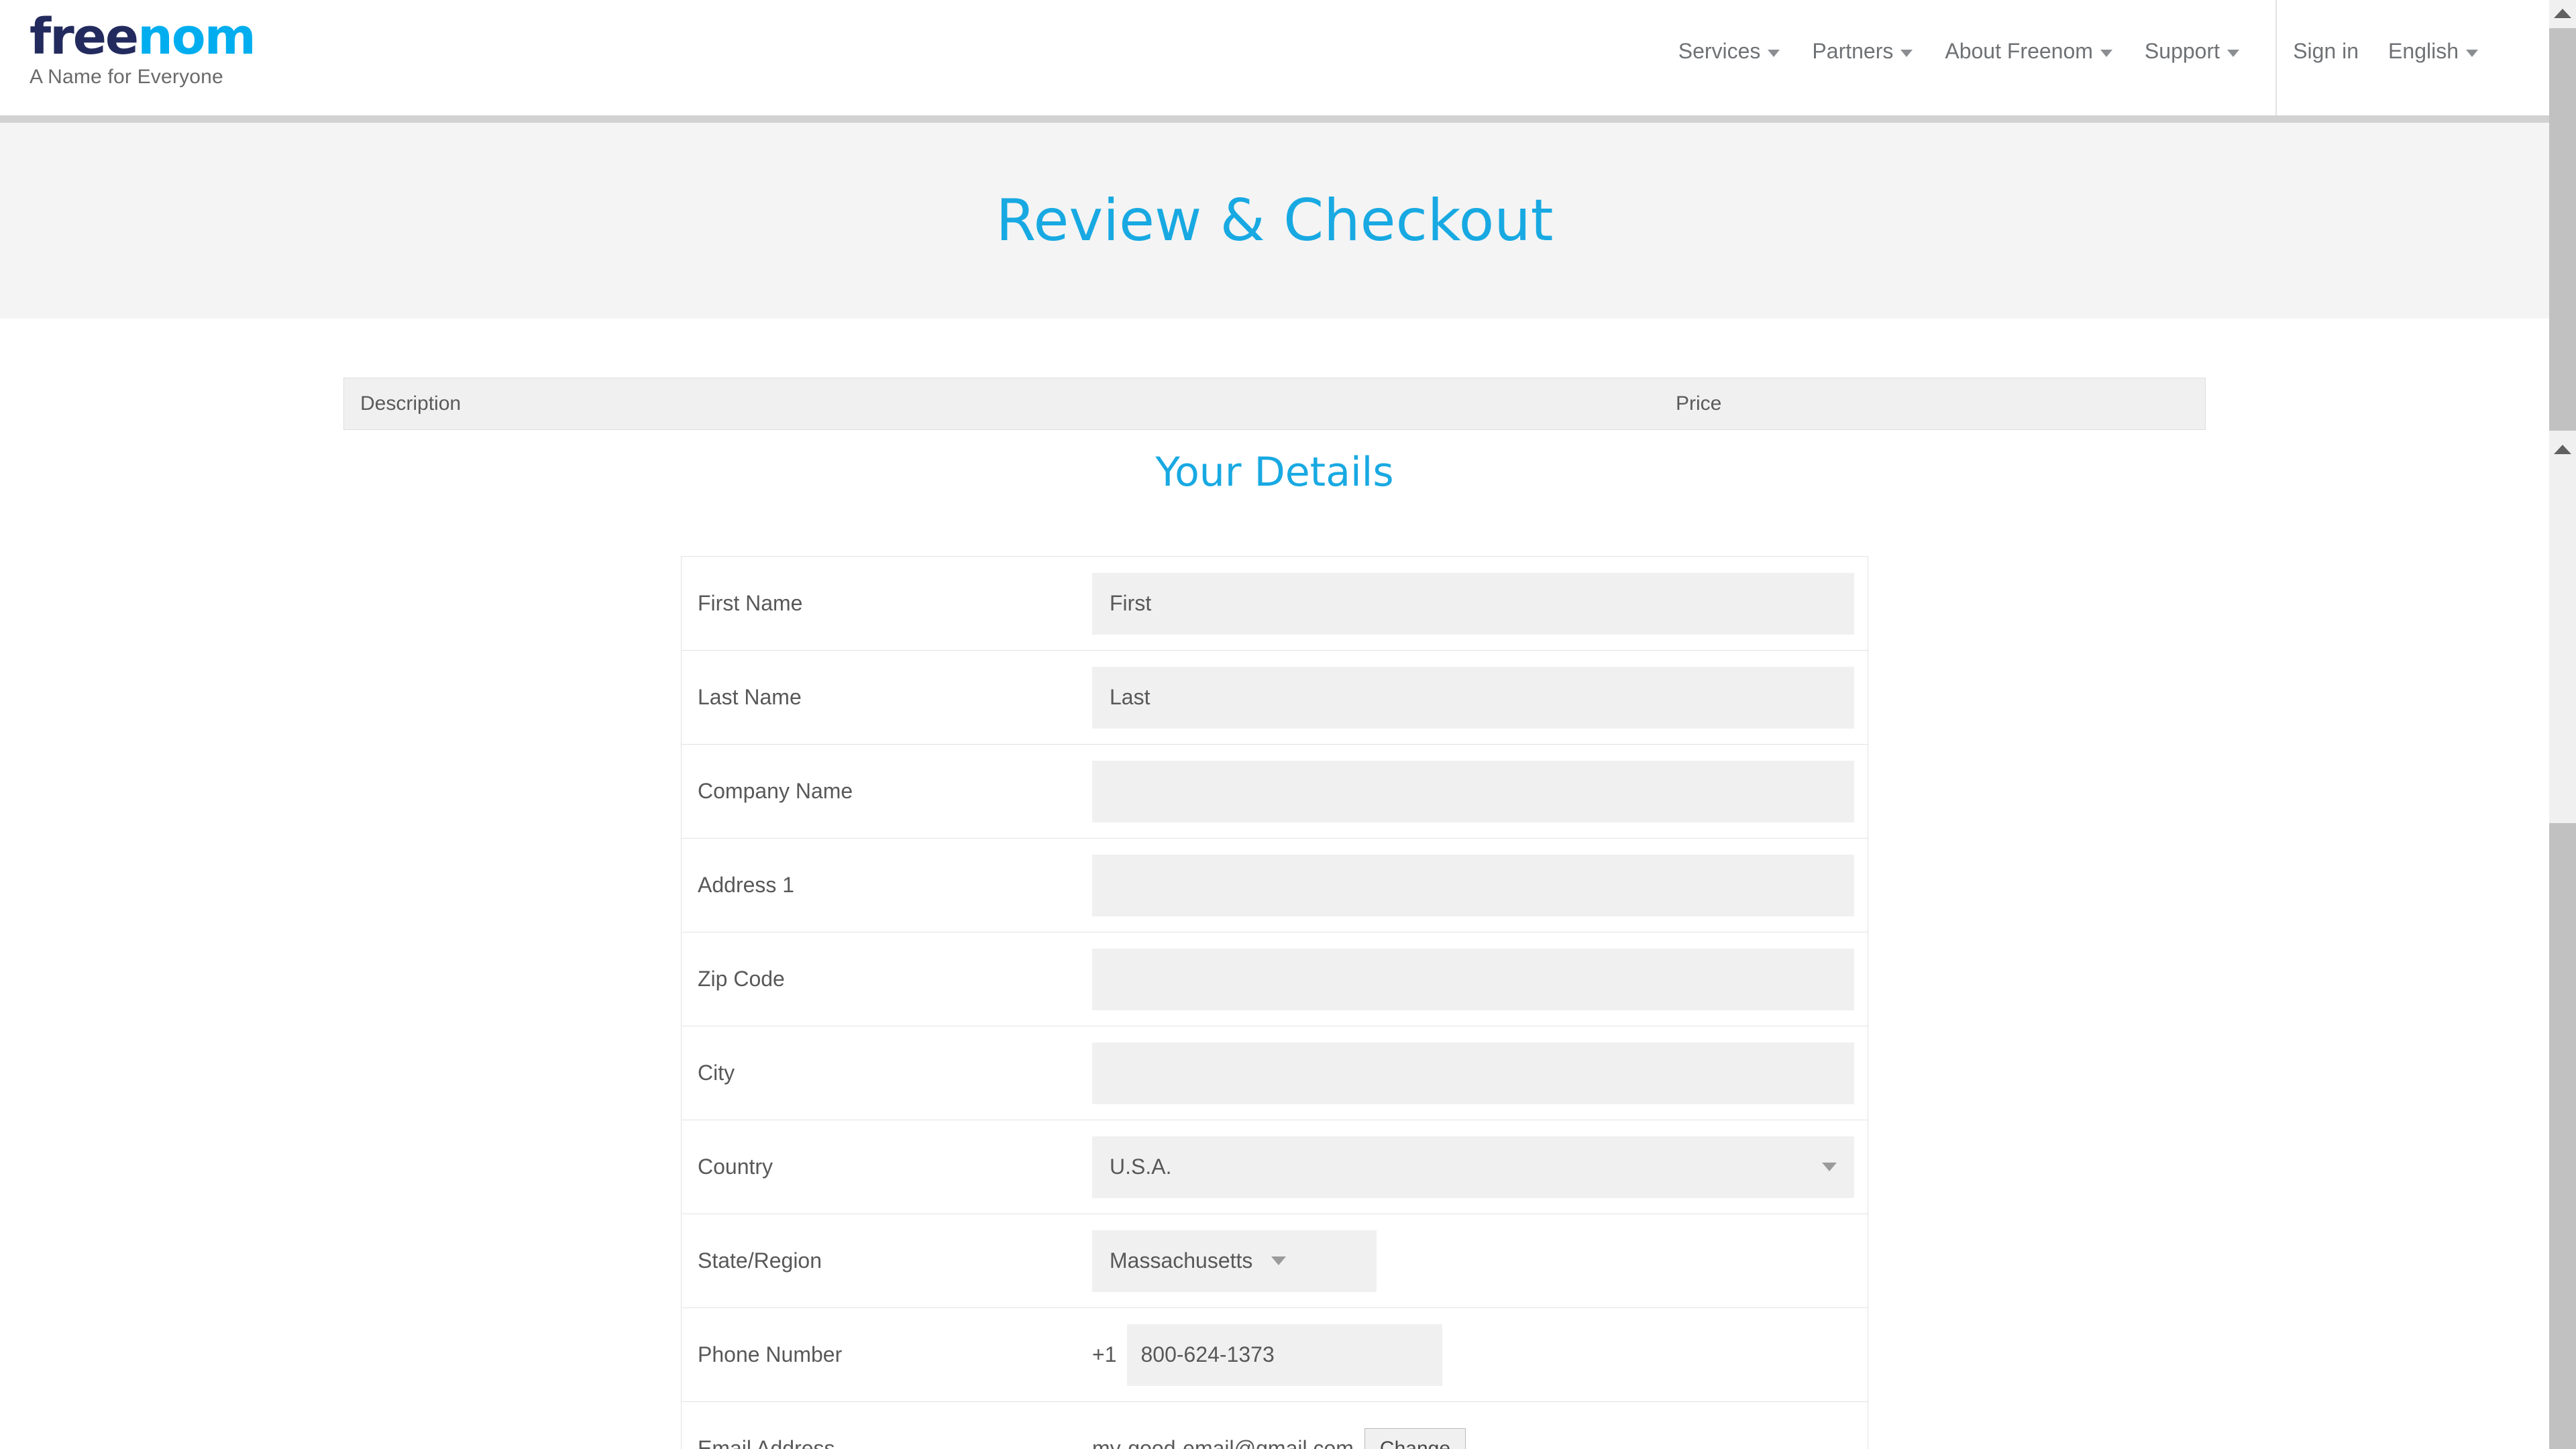 The image size is (2576, 1449). I want to click on form-row-address-1: Address 1, so click(1275, 885).